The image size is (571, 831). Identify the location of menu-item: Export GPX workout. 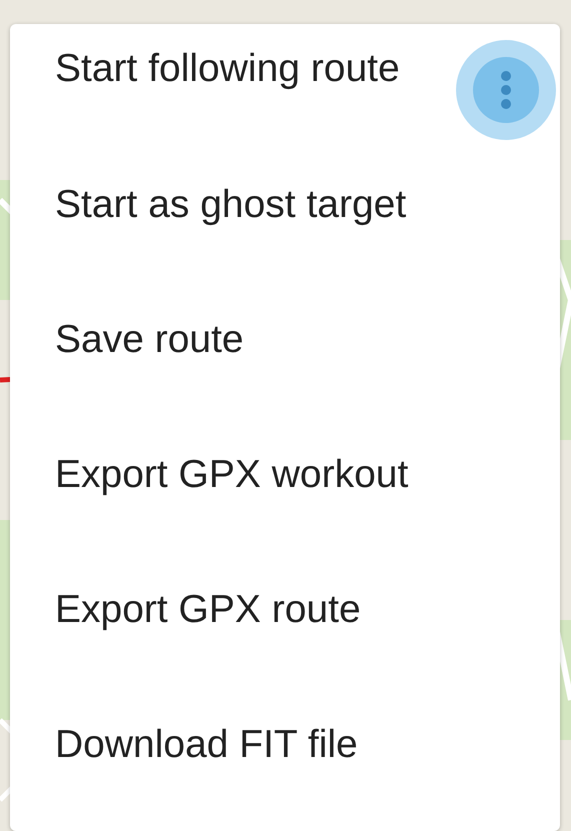
(209, 474).